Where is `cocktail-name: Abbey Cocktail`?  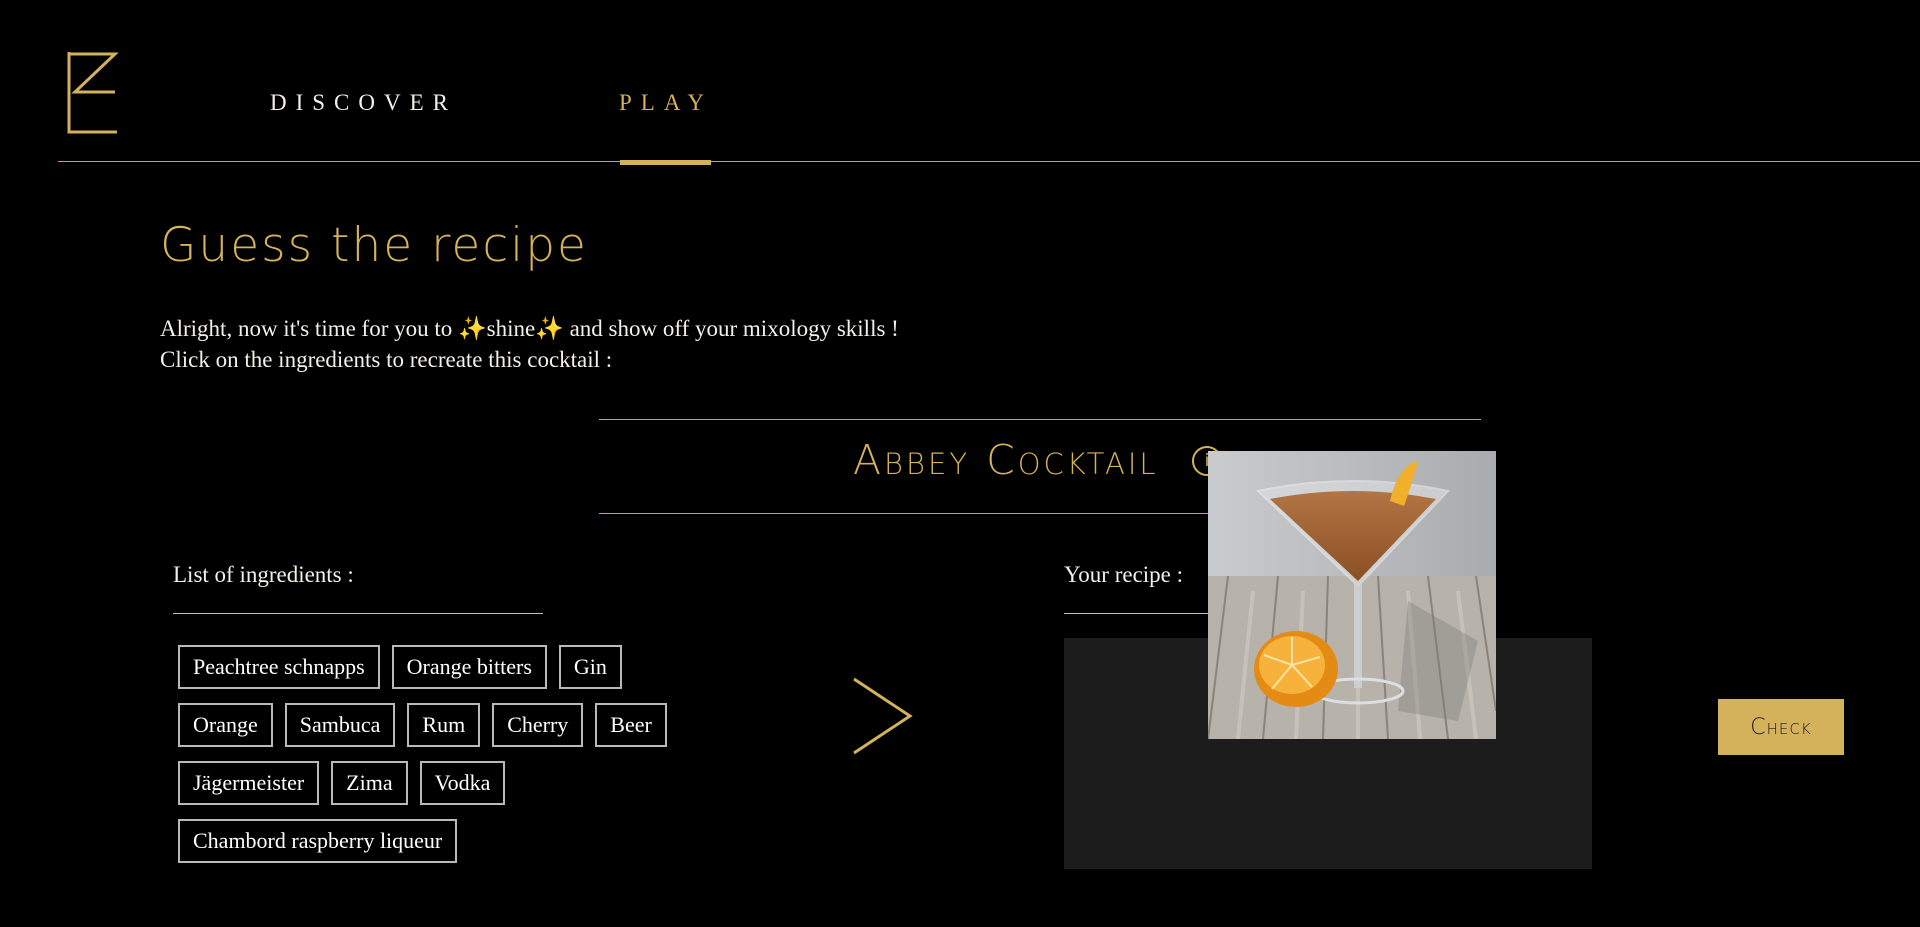
cocktail-name: Abbey Cocktail is located at coordinates (1006, 460).